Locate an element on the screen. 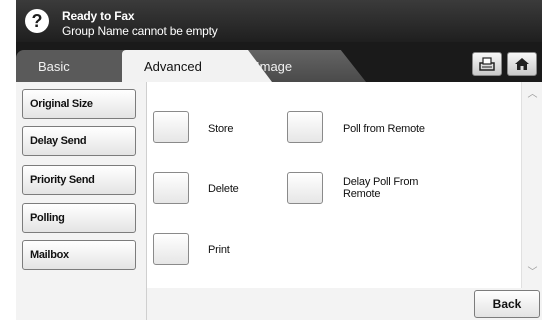 This screenshot has width=542, height=320. status-title: Ready to Fax is located at coordinates (98, 16).